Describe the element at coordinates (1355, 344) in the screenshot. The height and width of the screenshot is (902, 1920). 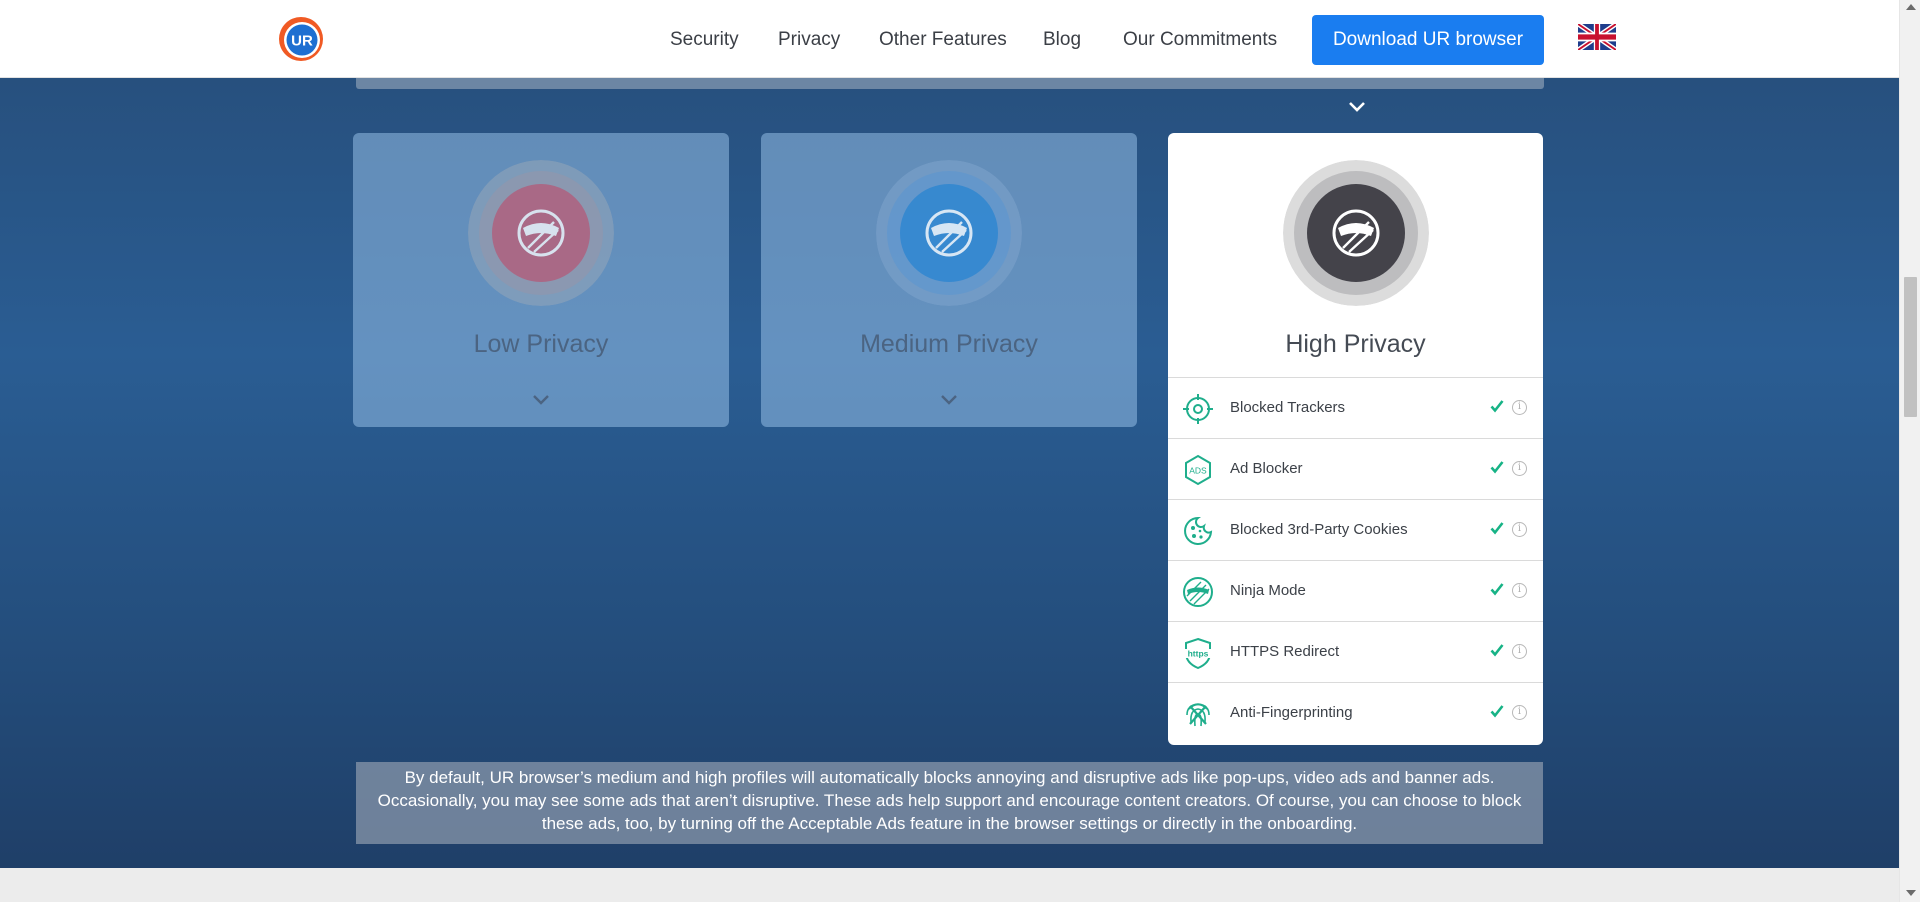
I see `profile-title: High Privacy` at that location.